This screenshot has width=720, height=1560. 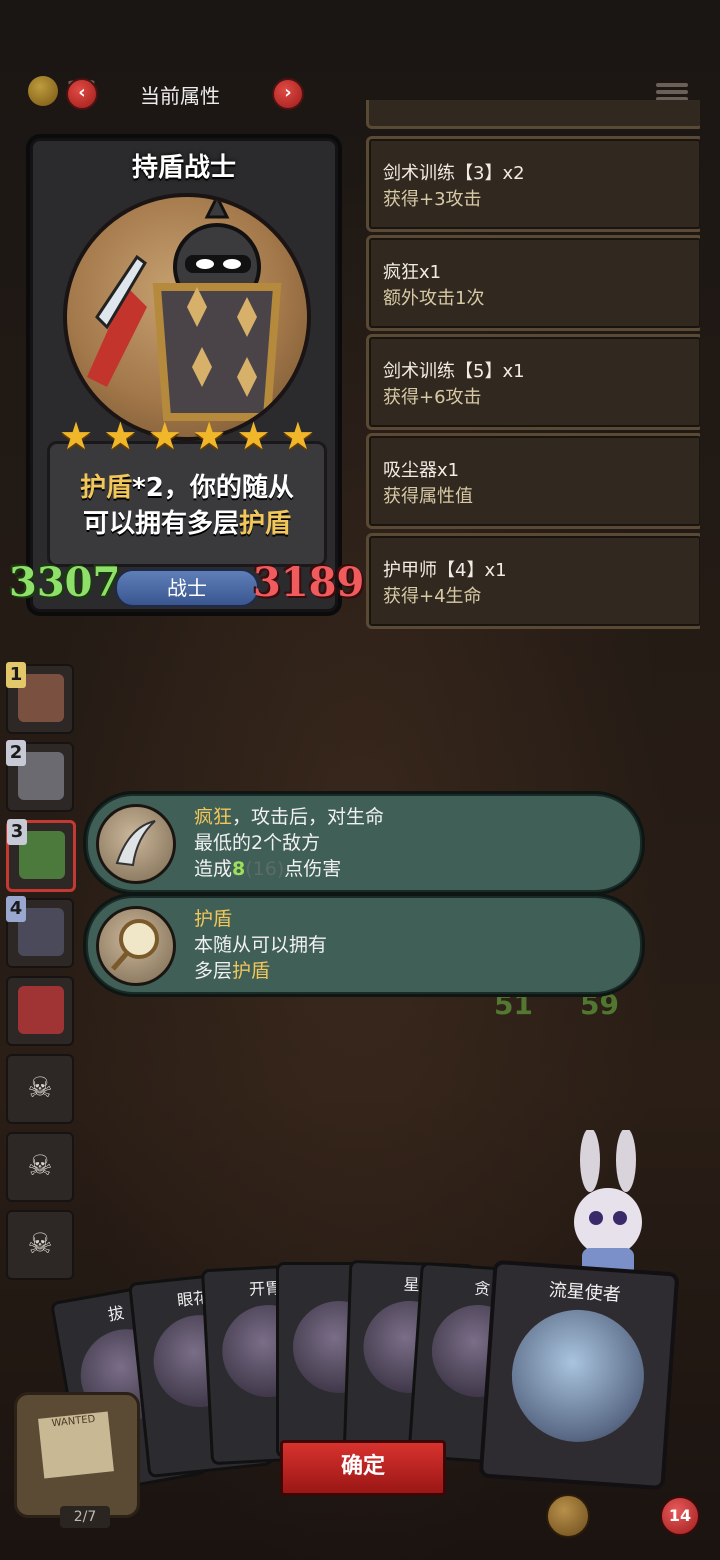 I want to click on shield-knight-icon, so click(x=184, y=309).